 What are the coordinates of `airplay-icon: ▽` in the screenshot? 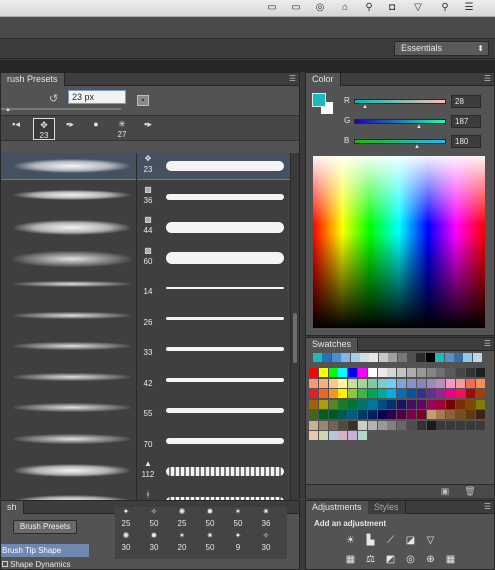 It's located at (418, 8).